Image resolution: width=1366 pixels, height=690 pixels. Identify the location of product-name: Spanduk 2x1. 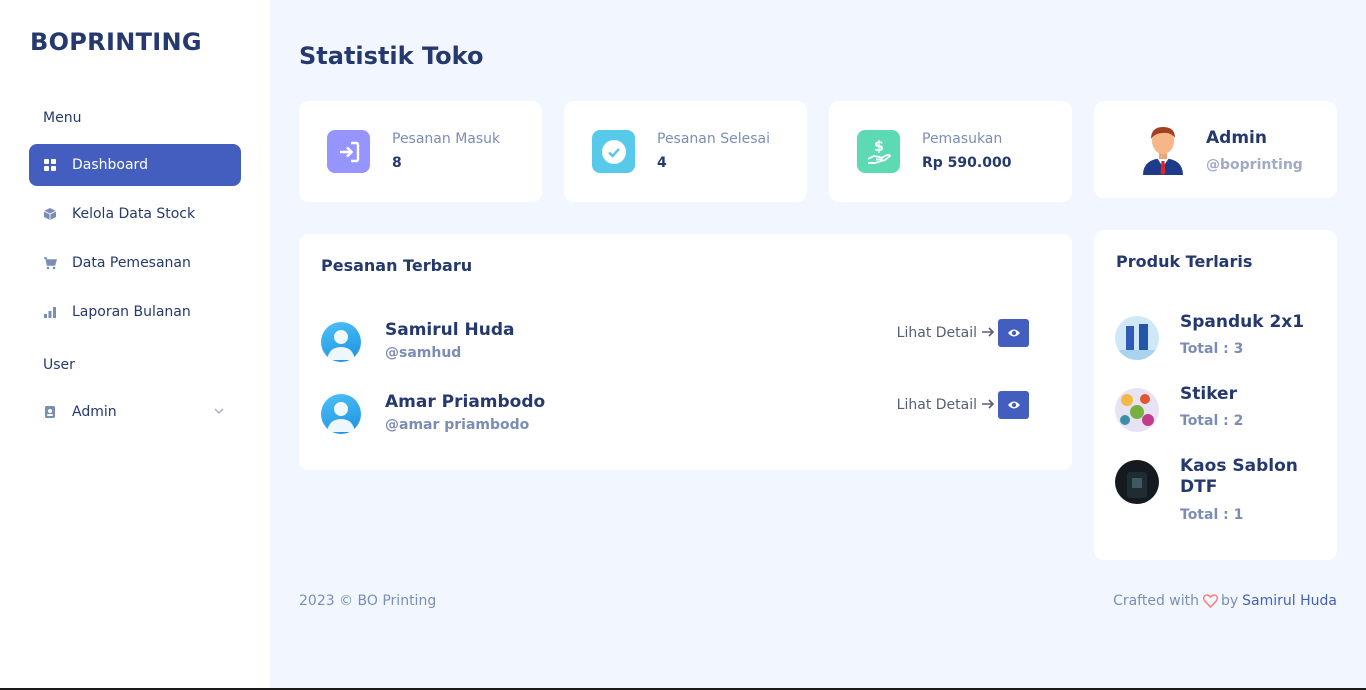
(1242, 322).